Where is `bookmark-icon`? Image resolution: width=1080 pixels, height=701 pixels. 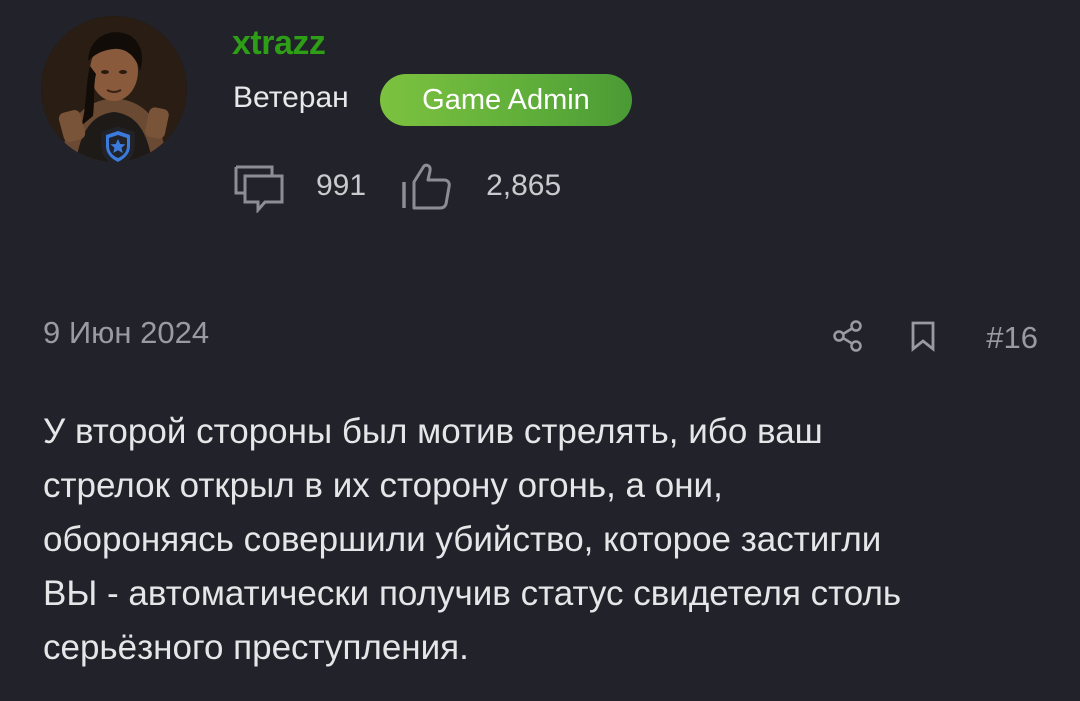
bookmark-icon is located at coordinates (923, 338).